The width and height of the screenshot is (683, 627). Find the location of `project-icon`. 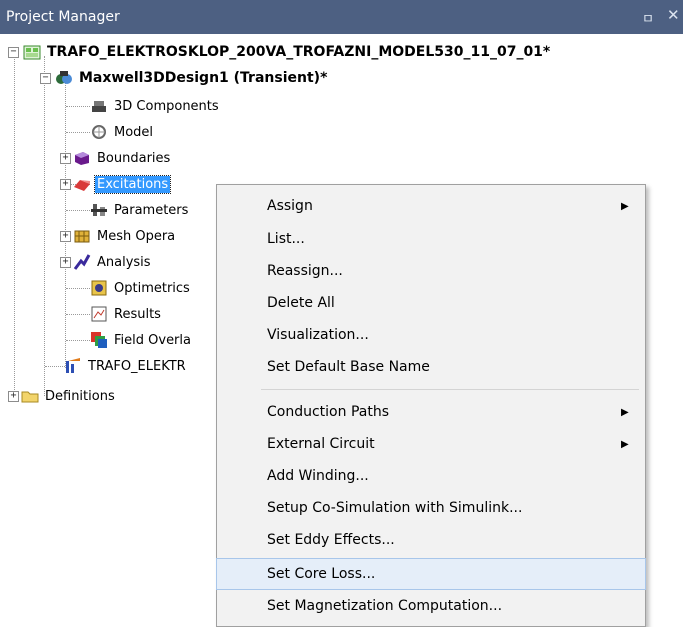

project-icon is located at coordinates (32, 52).